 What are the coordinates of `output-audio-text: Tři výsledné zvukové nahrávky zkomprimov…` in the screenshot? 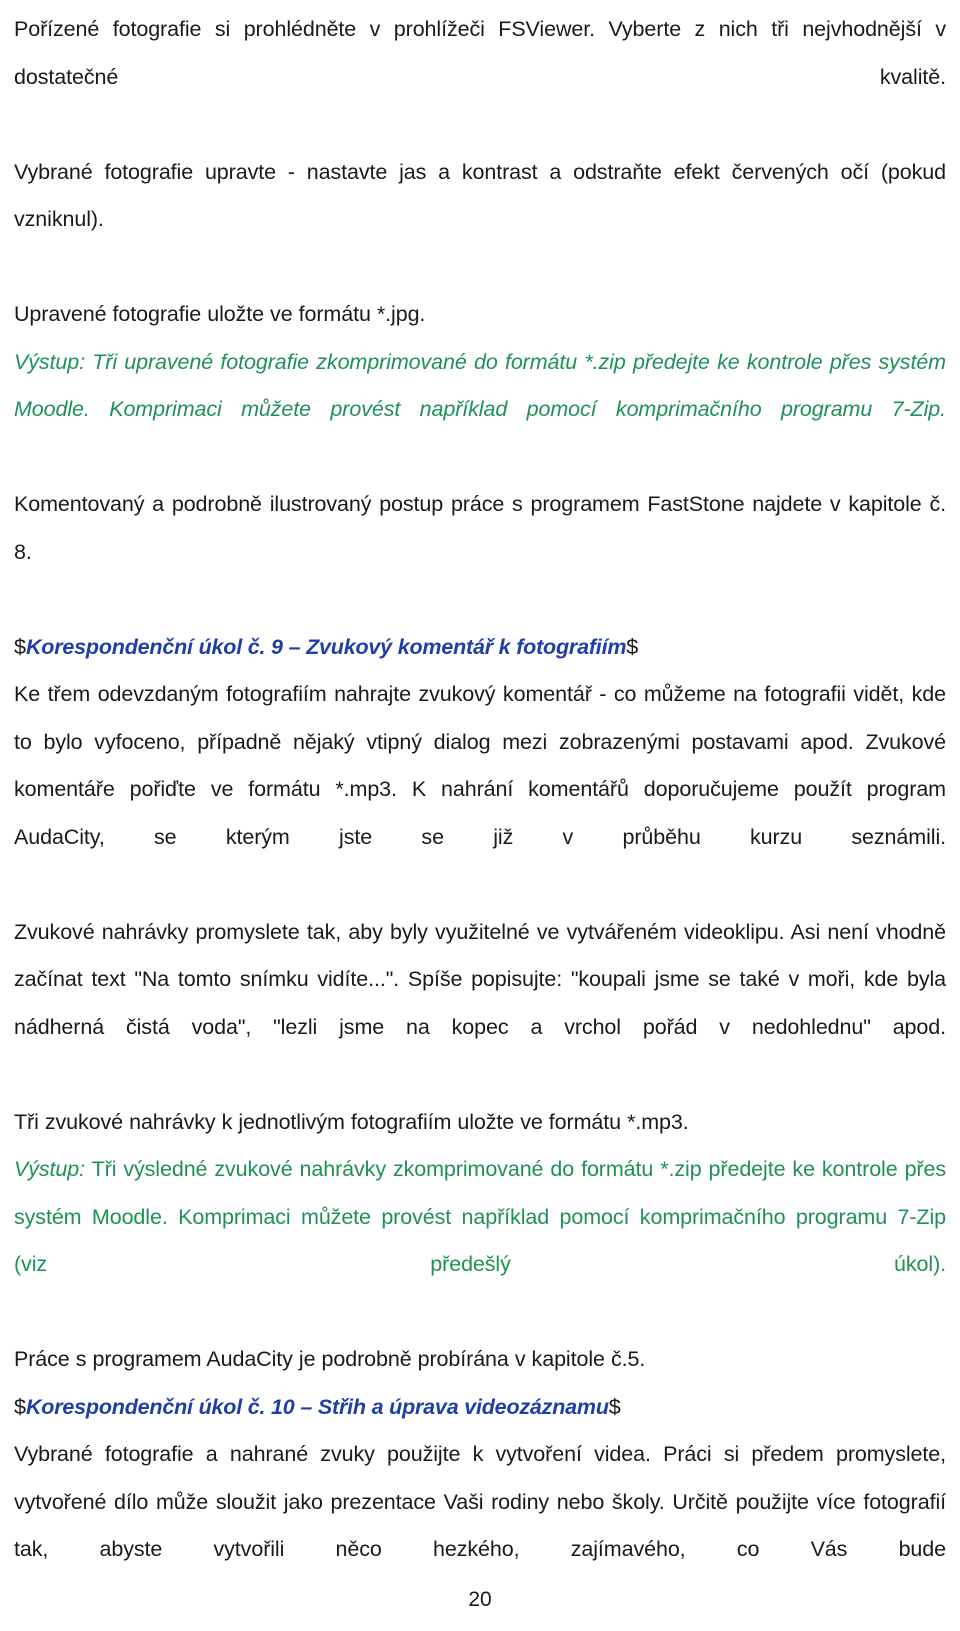 It's located at (480, 1216).